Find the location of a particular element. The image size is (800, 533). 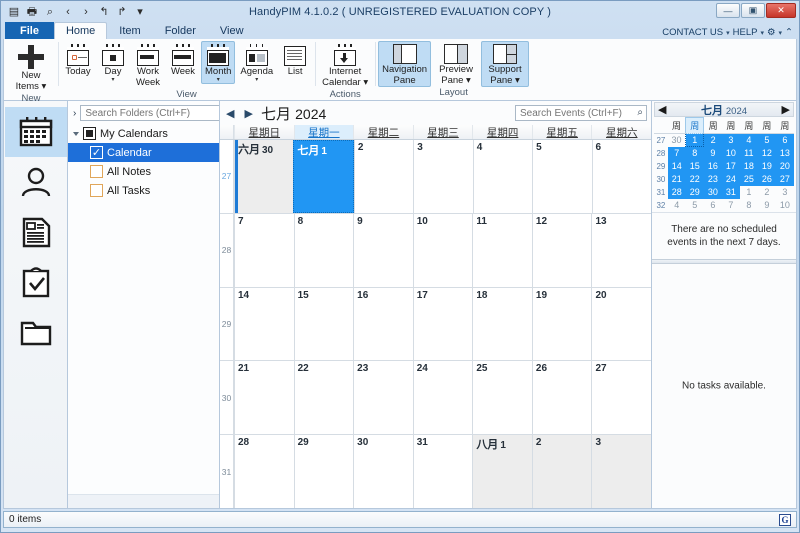

chevron-down-icon: ▾ is located at coordinates (218, 80).